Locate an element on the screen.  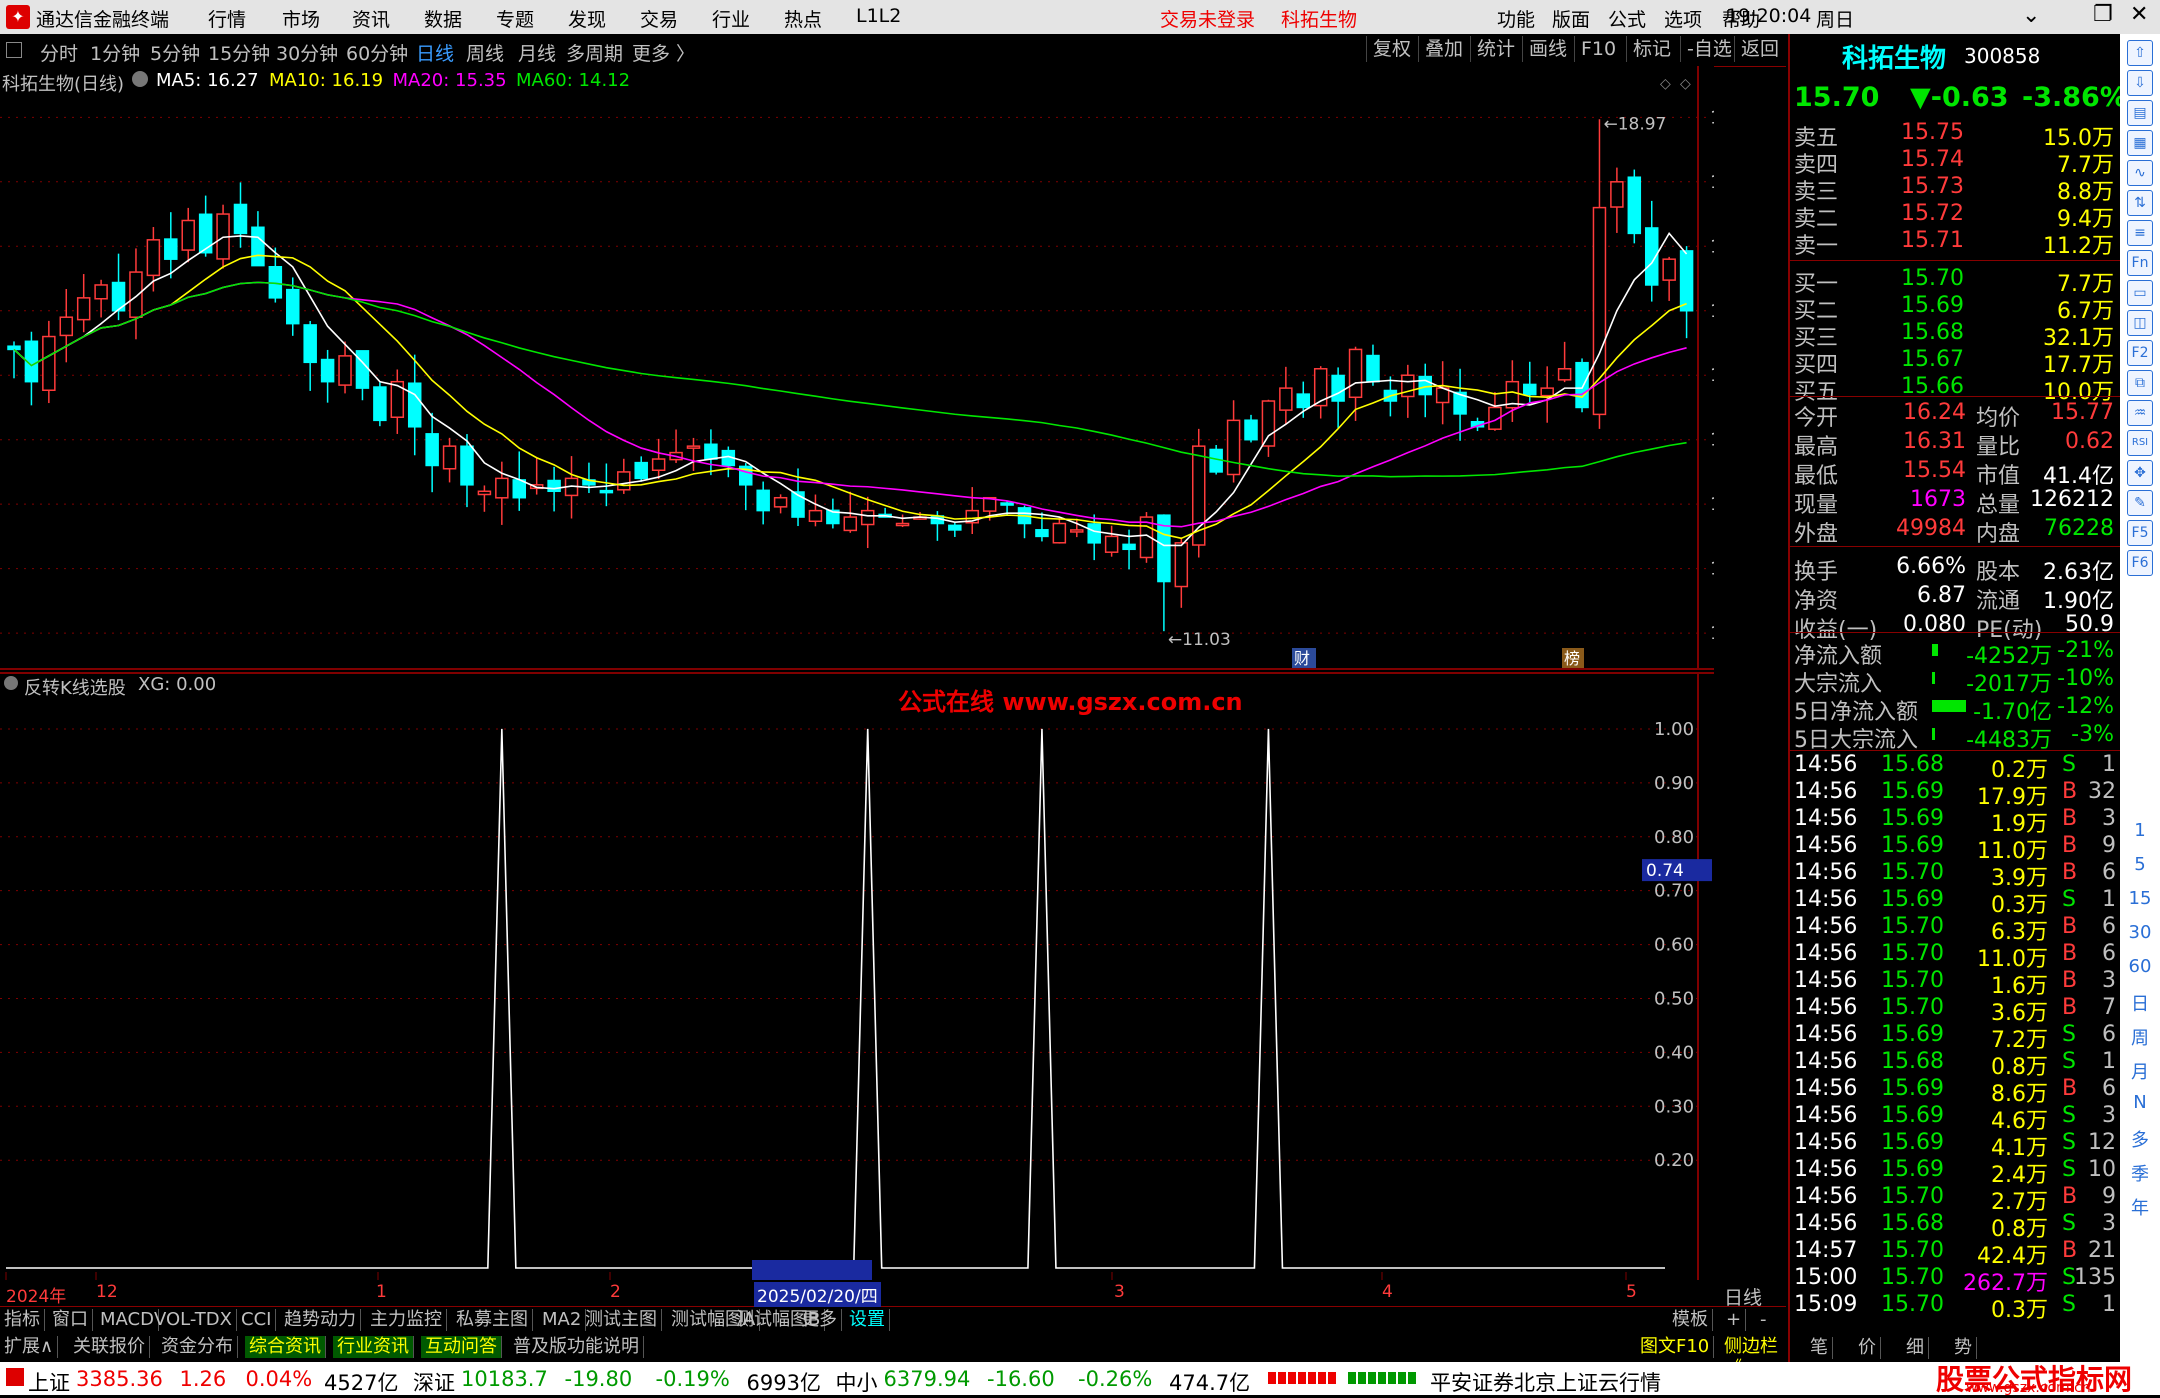
period-5: 60分钟 is located at coordinates (377, 52).